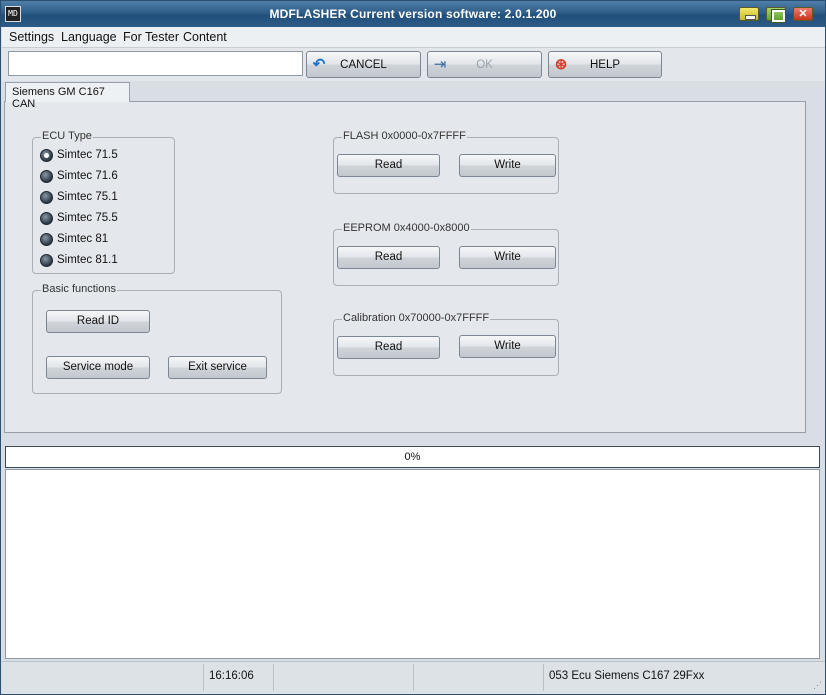 The height and width of the screenshot is (695, 826). What do you see at coordinates (678, 677) in the screenshot?
I see `status-ecu-info: 053 Ecu Siemens C167 29Fxx` at bounding box center [678, 677].